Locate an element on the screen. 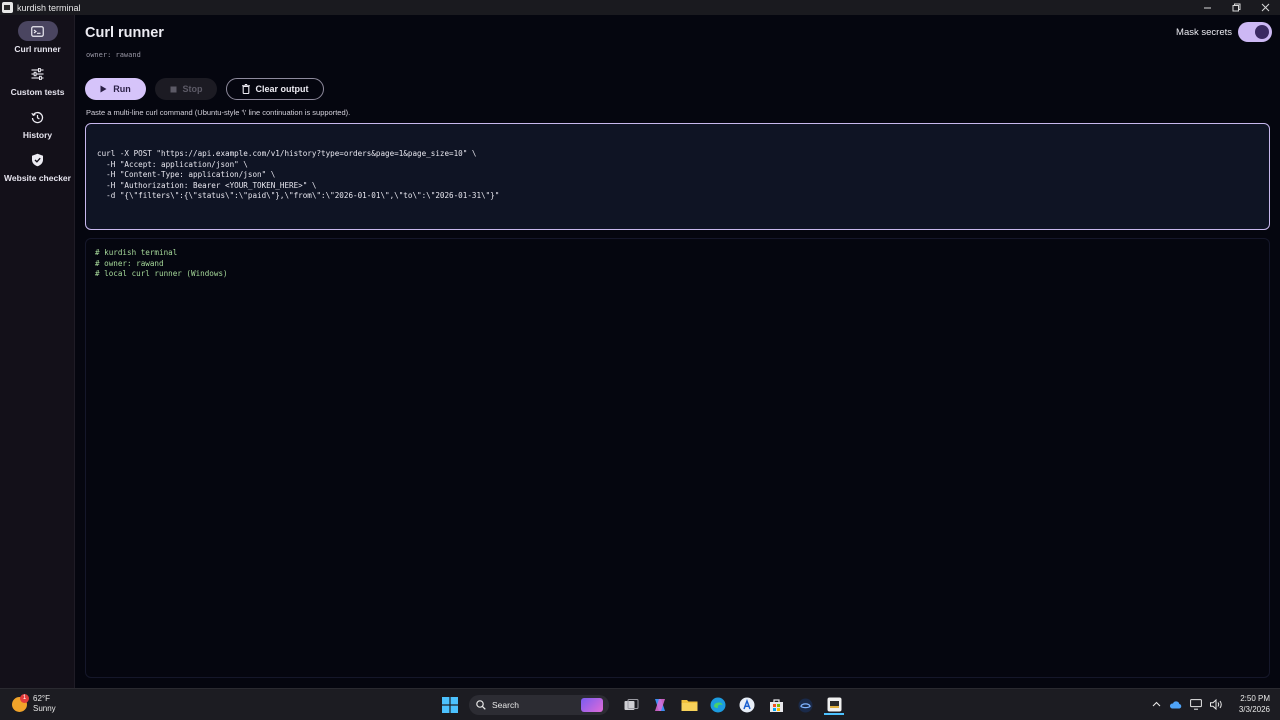 The image size is (1280, 720). remote-app-button is located at coordinates (805, 705).